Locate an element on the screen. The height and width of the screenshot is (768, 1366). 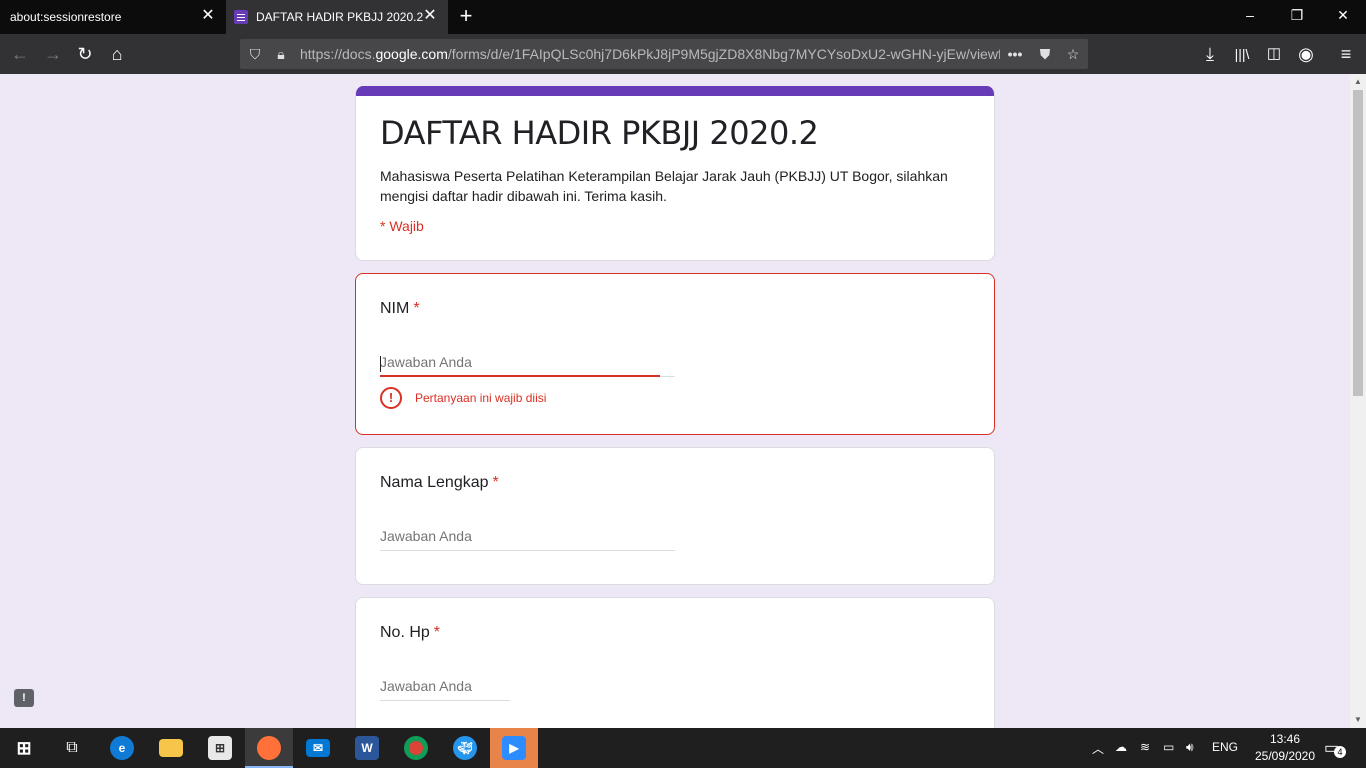
window-close-icon: ✕ is located at coordinates (1343, 15).